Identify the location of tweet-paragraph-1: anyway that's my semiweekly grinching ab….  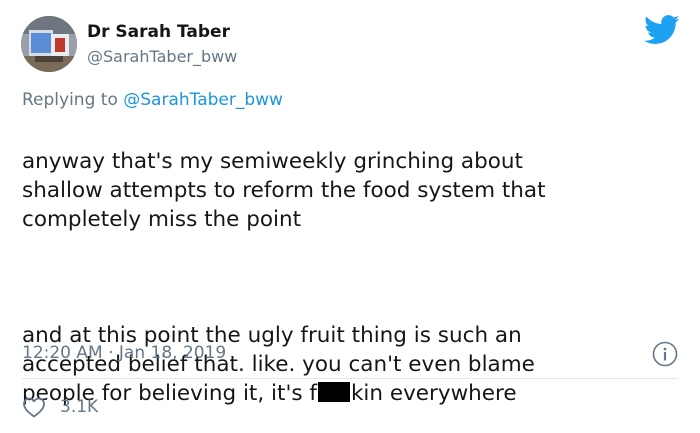
(284, 190).